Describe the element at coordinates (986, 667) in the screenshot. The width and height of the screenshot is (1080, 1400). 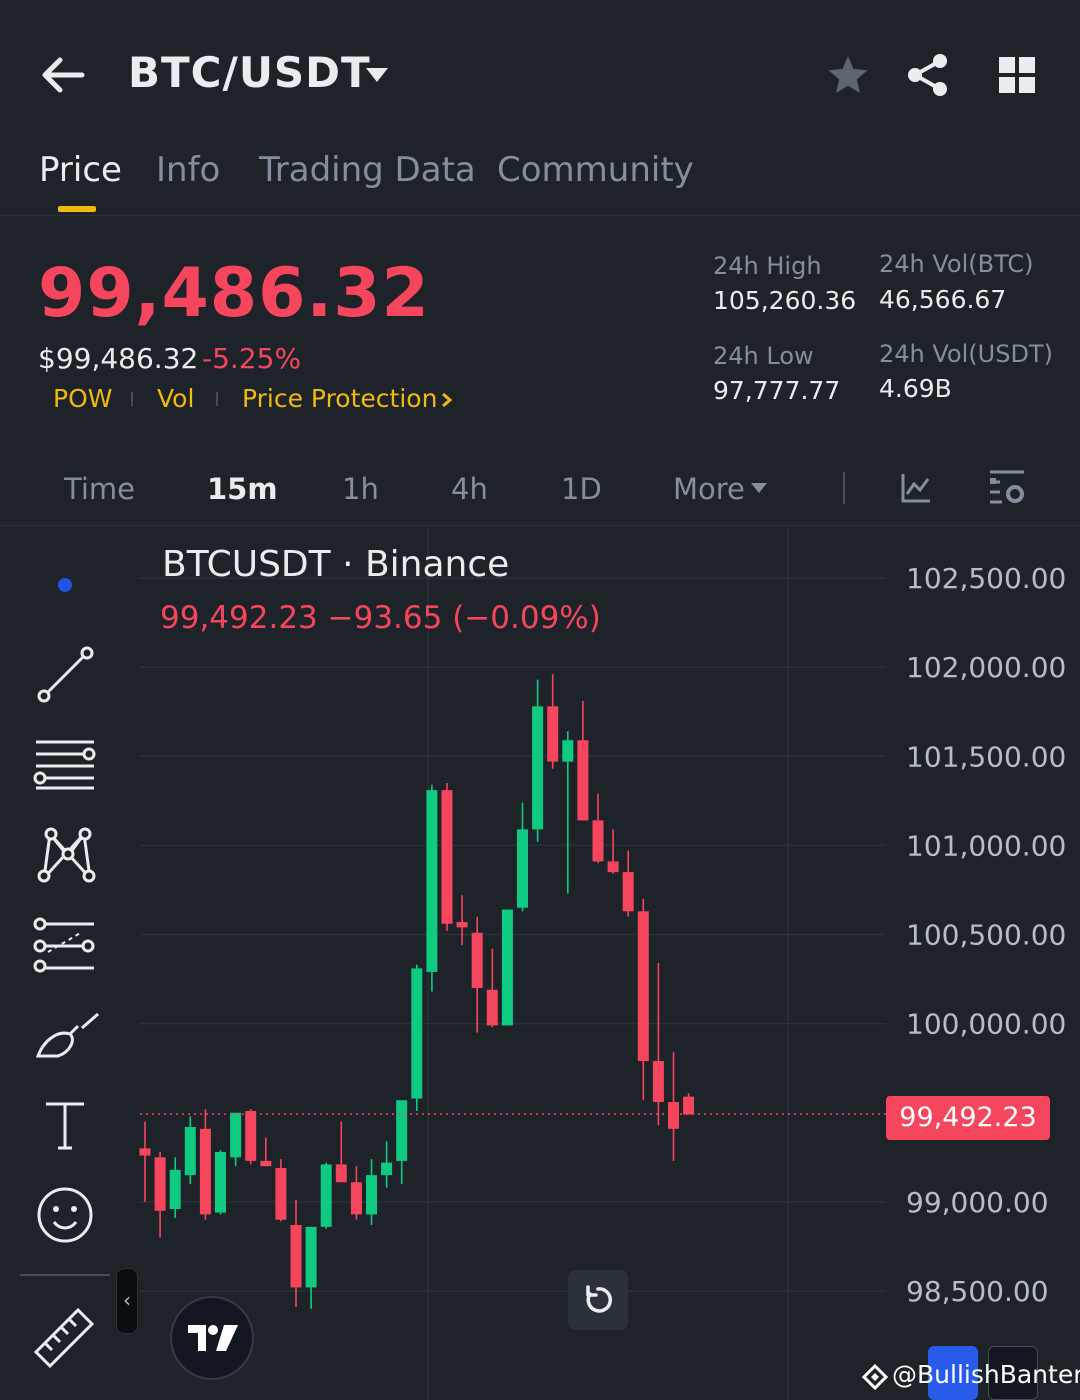
I see `y-axis-tick-label: 102,000.00` at that location.